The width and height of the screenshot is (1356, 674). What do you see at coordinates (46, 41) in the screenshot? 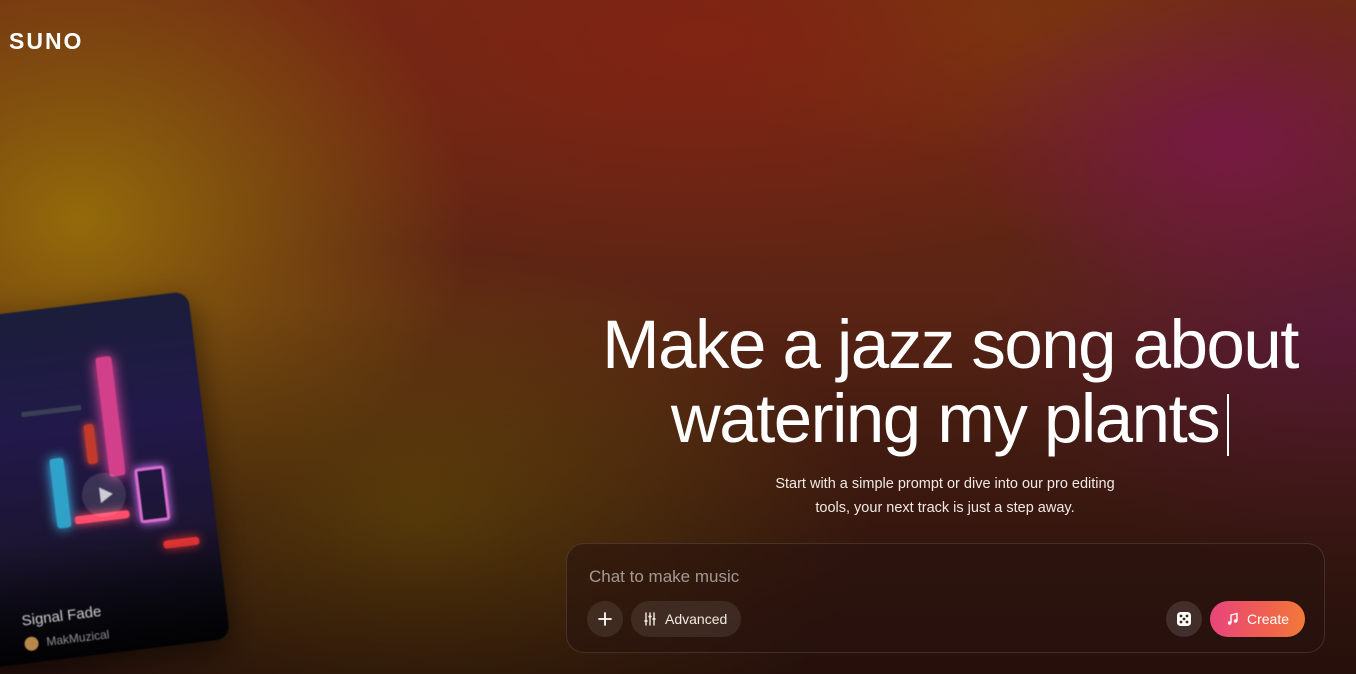
I see `suno-logo: SUNO` at bounding box center [46, 41].